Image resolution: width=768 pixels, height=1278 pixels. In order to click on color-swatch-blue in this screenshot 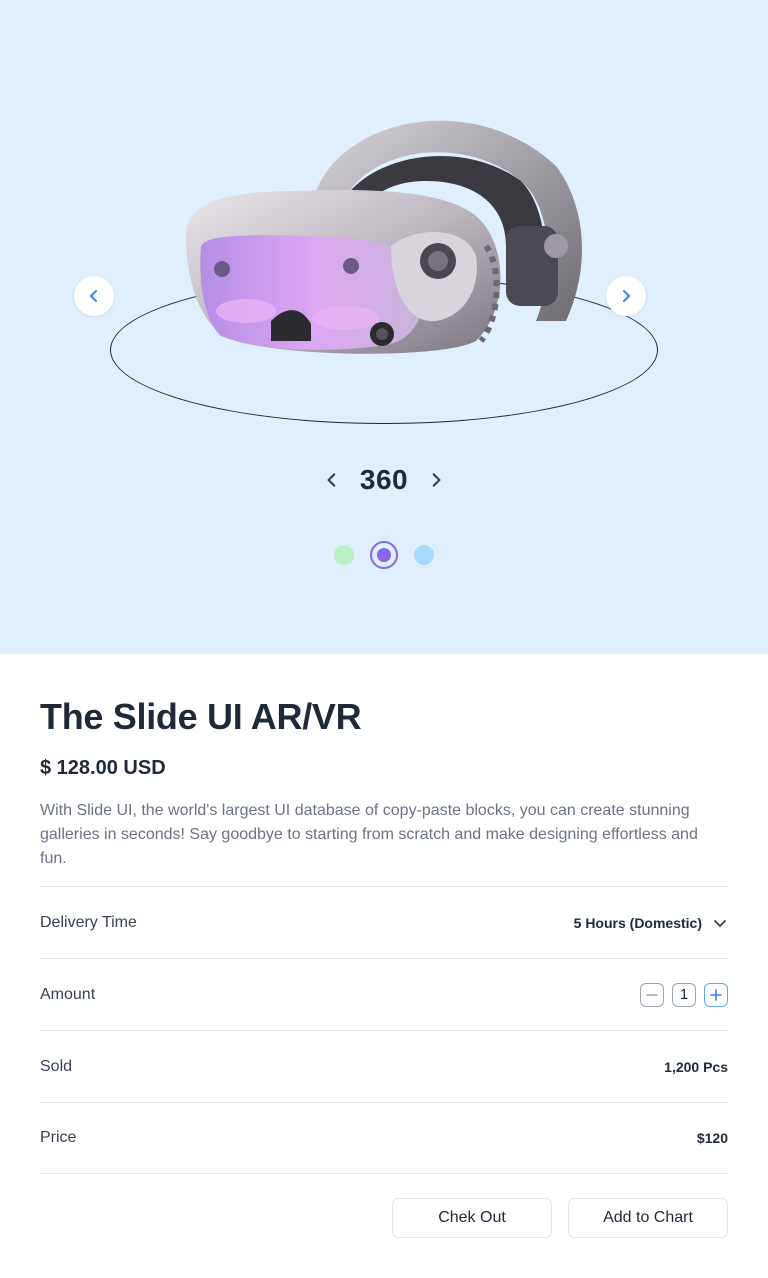, I will do `click(424, 555)`.